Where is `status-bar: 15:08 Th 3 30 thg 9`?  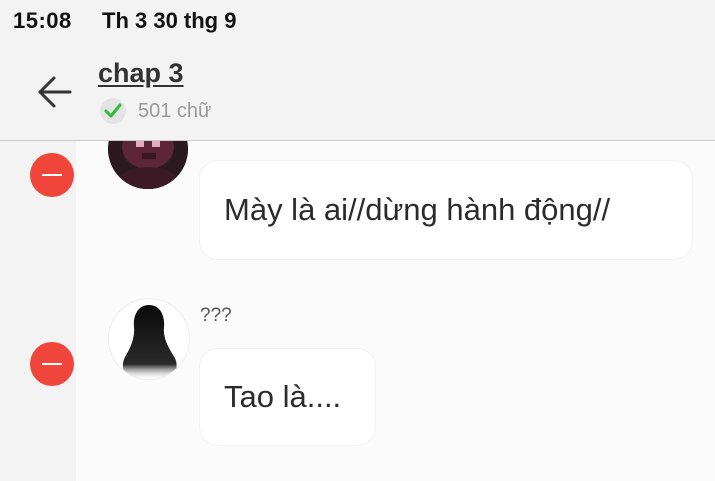 status-bar: 15:08 Th 3 30 thg 9 is located at coordinates (357, 22).